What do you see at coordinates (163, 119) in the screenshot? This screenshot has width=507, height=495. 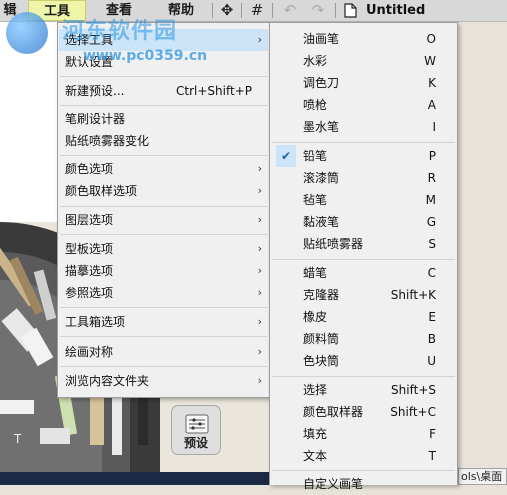 I see `menu-item-brush-designer: 笔刷设计器` at bounding box center [163, 119].